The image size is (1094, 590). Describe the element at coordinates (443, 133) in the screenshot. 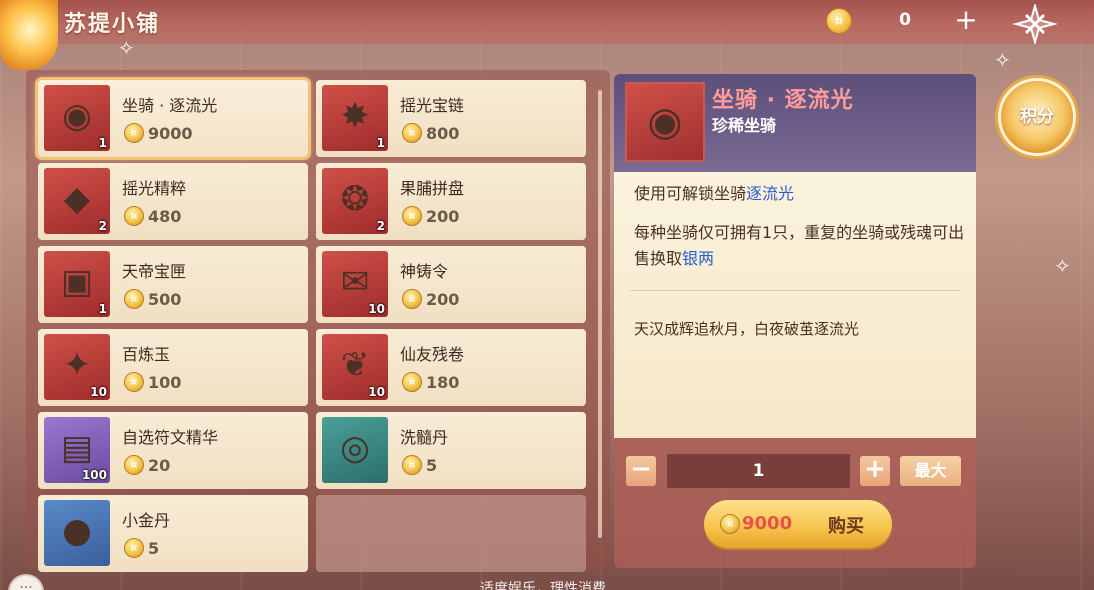

I see `item-price-value: 800` at that location.